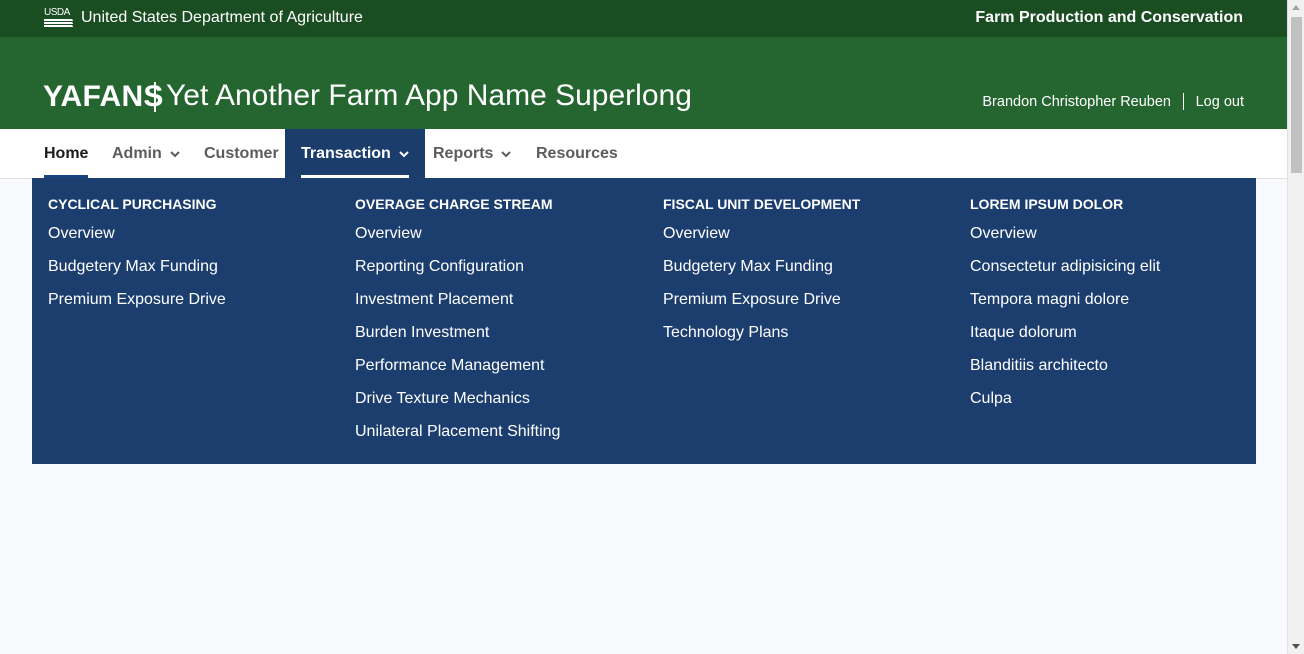  I want to click on nav-customer-label: Customer, so click(241, 153).